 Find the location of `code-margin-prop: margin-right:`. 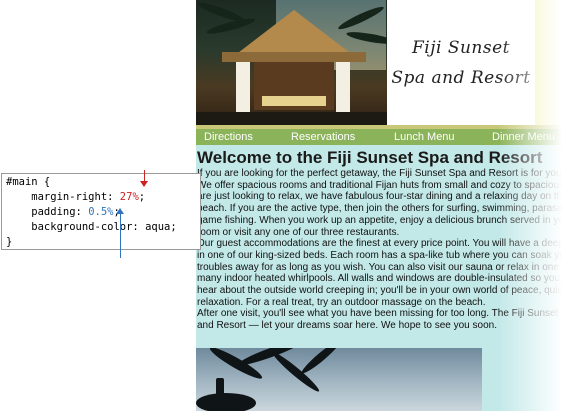

code-margin-prop: margin-right: is located at coordinates (63, 197).